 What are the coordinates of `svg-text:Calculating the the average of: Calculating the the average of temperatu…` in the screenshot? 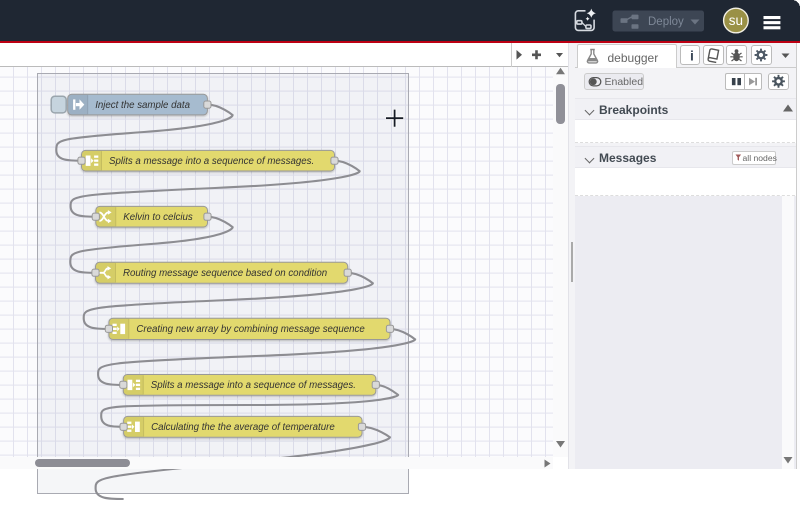 It's located at (243, 427).